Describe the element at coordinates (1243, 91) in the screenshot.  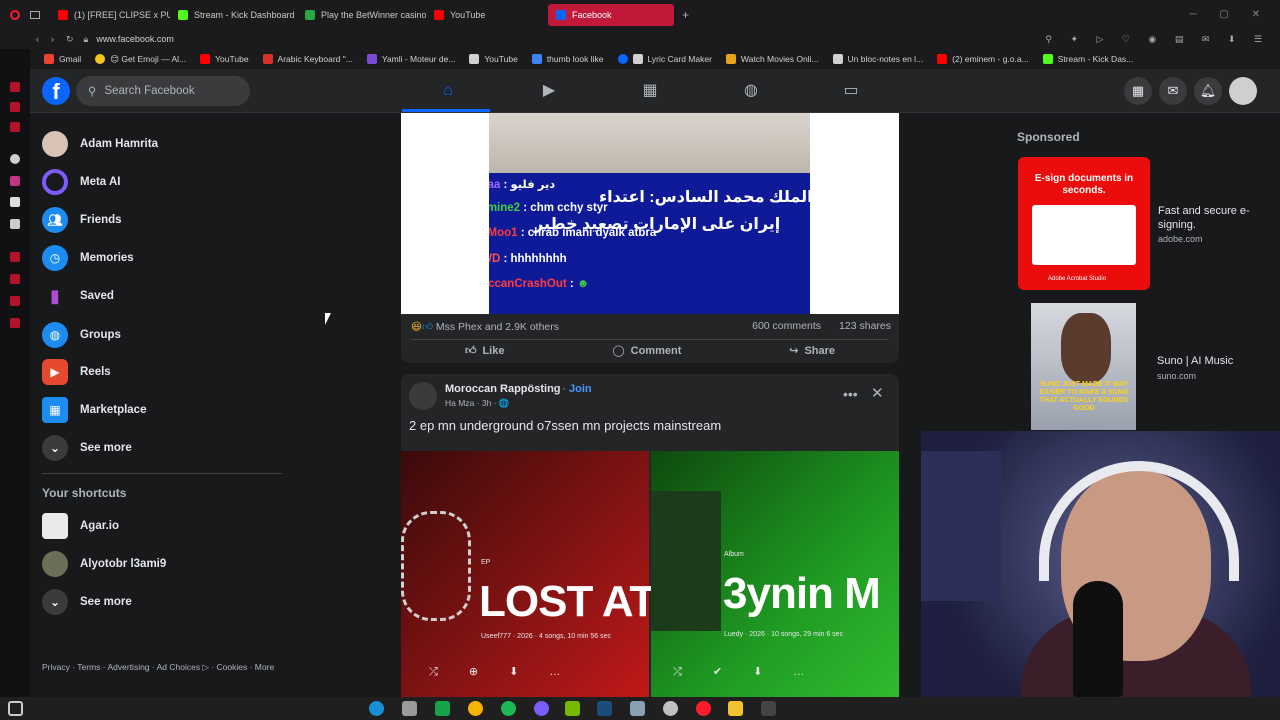
I see `account-avatar` at that location.